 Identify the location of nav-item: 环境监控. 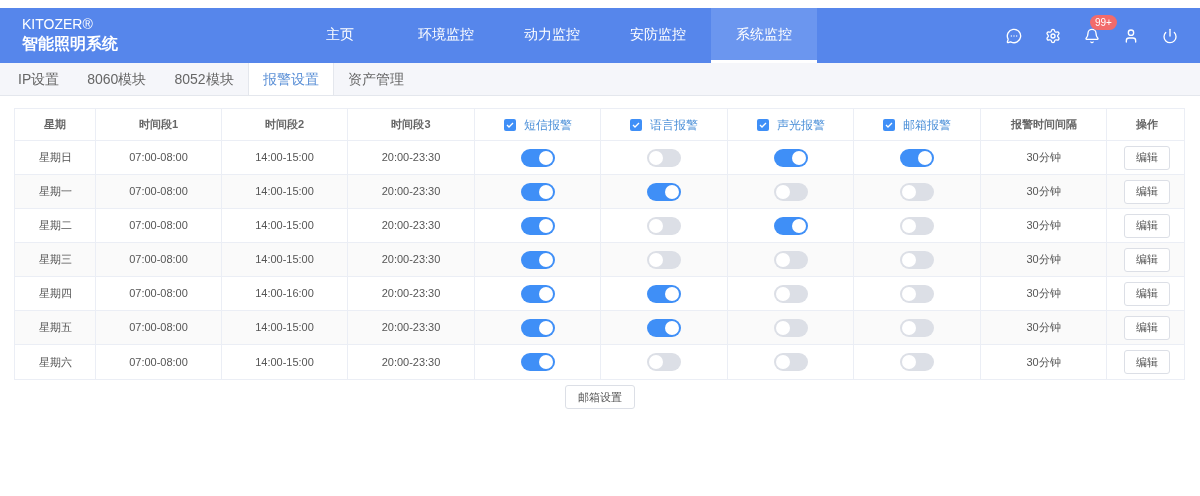
(446, 35).